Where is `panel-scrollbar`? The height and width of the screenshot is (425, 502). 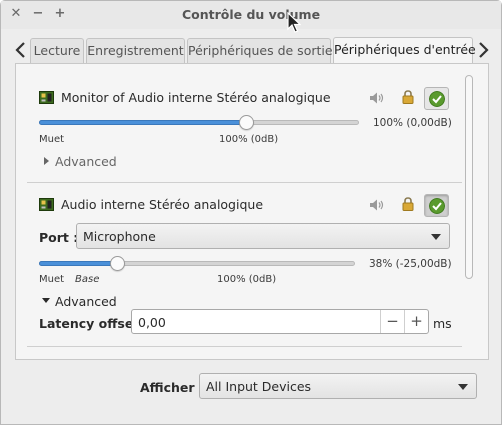 panel-scrollbar is located at coordinates (469, 177).